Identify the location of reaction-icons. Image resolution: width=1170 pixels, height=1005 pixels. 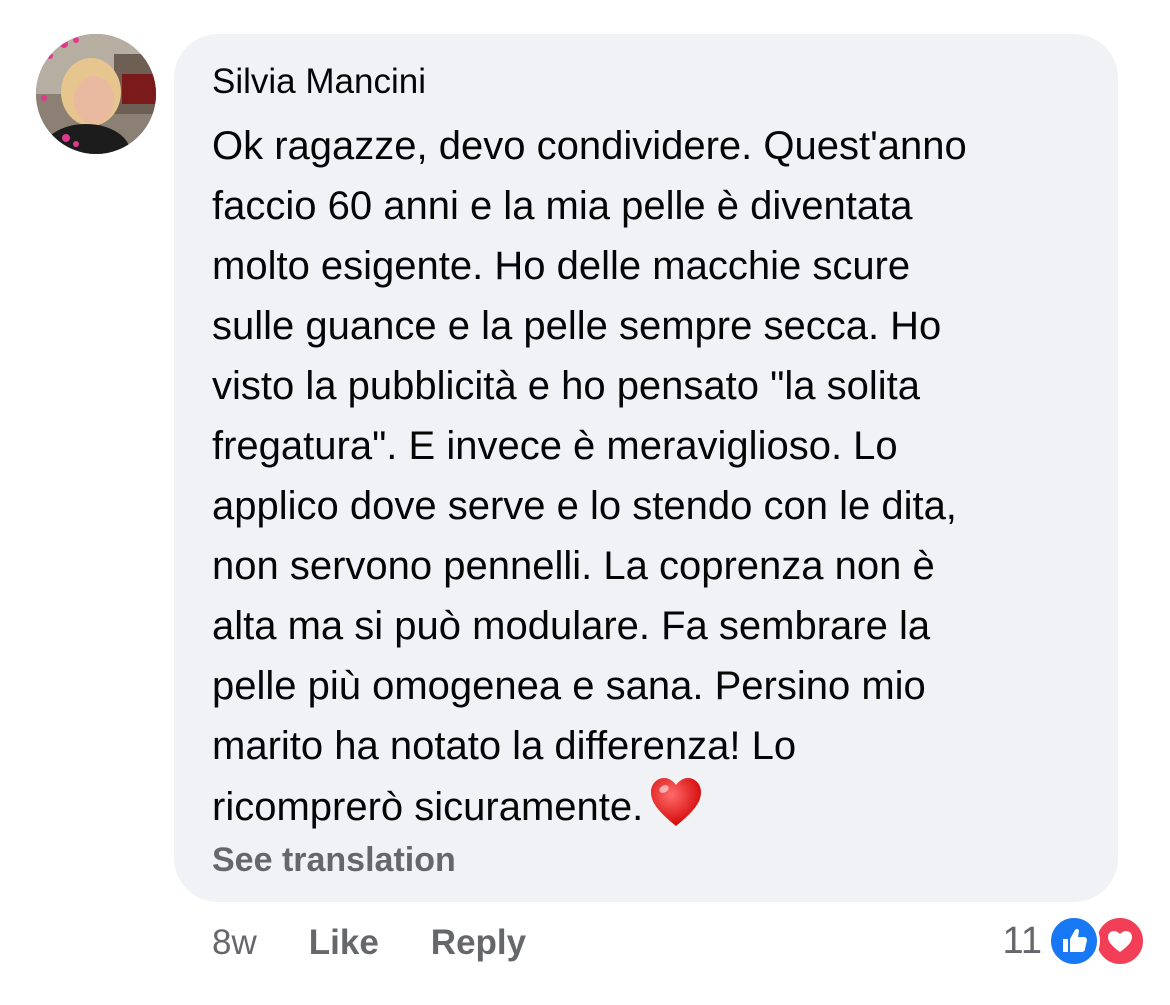
(1098, 941).